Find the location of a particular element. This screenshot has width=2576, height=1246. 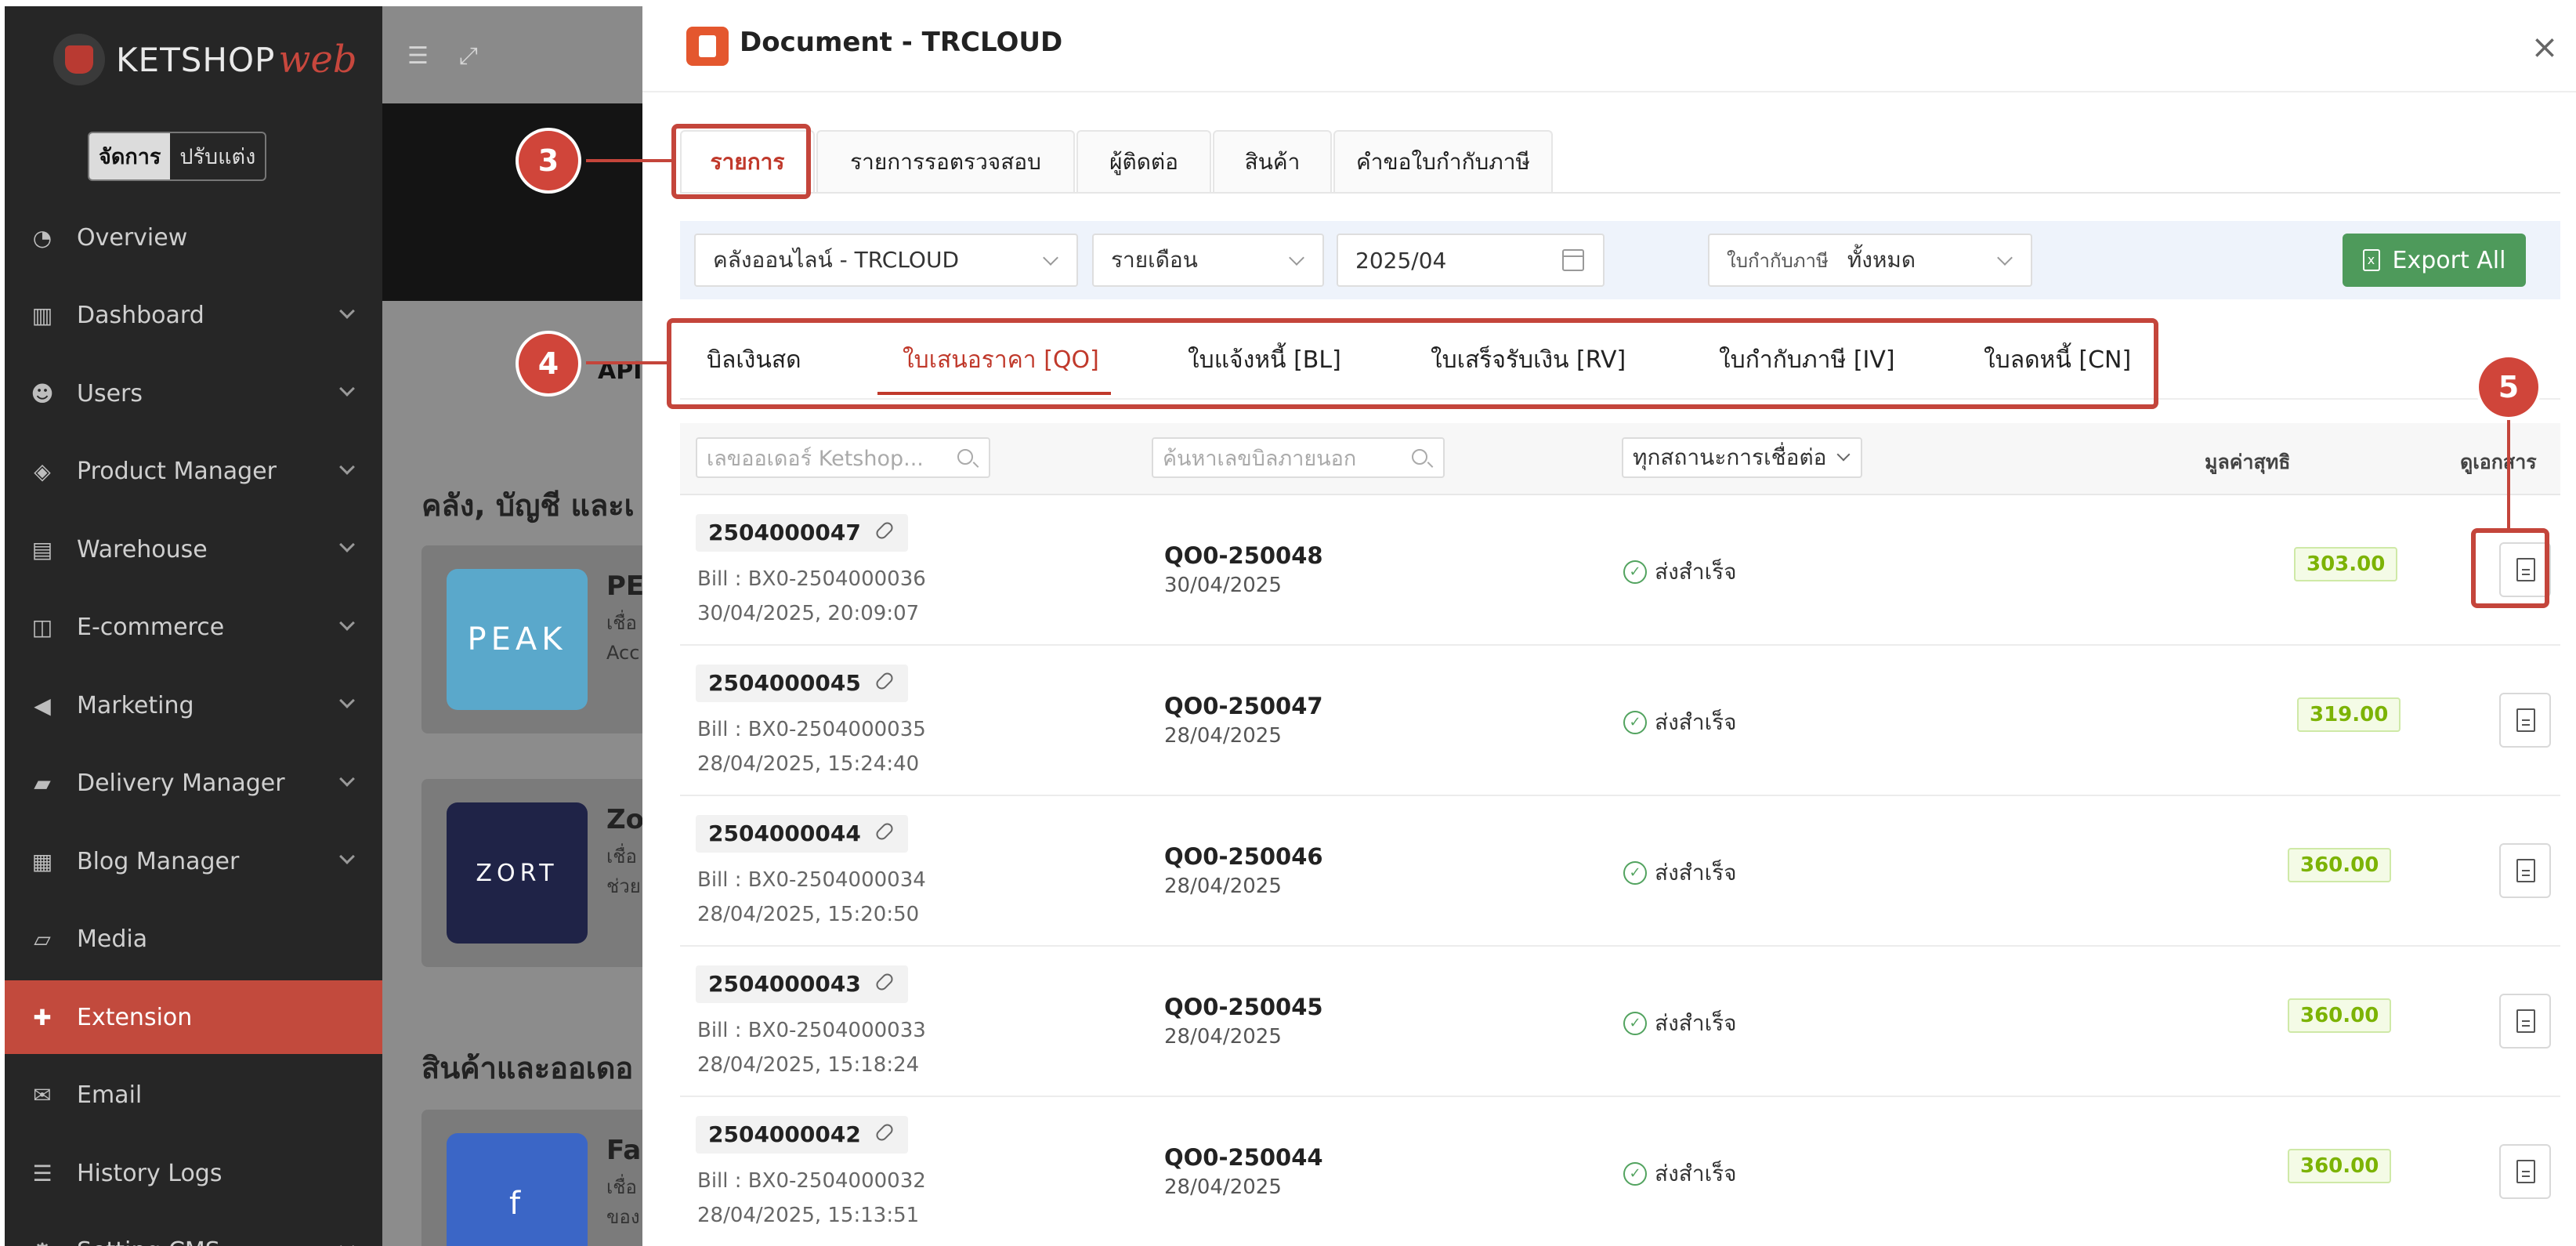

order-number: 2504000045 is located at coordinates (802, 683).